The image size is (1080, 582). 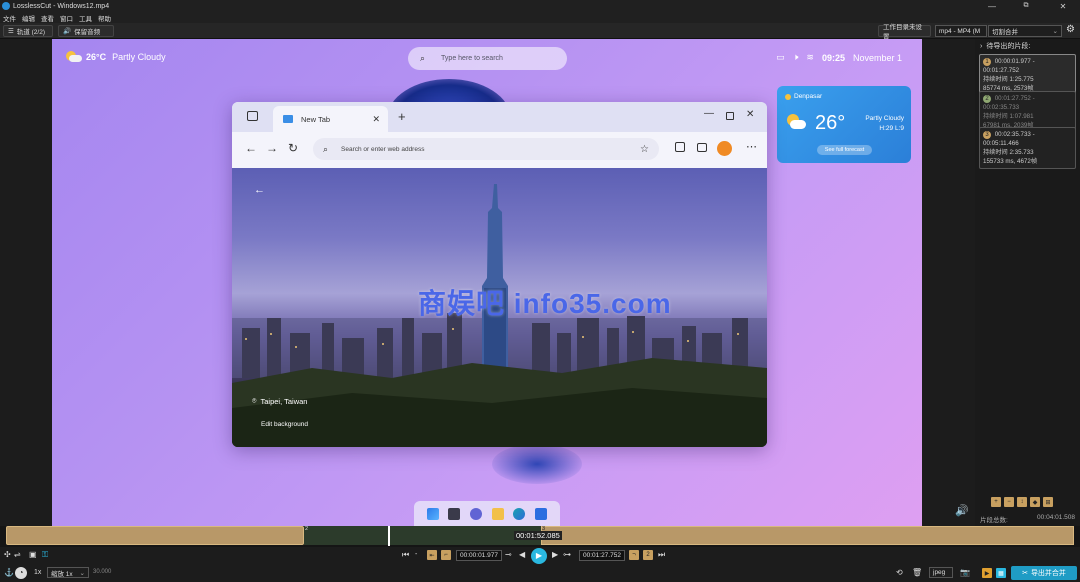 What do you see at coordinates (644, 149) in the screenshot?
I see `star-icon: ☆` at bounding box center [644, 149].